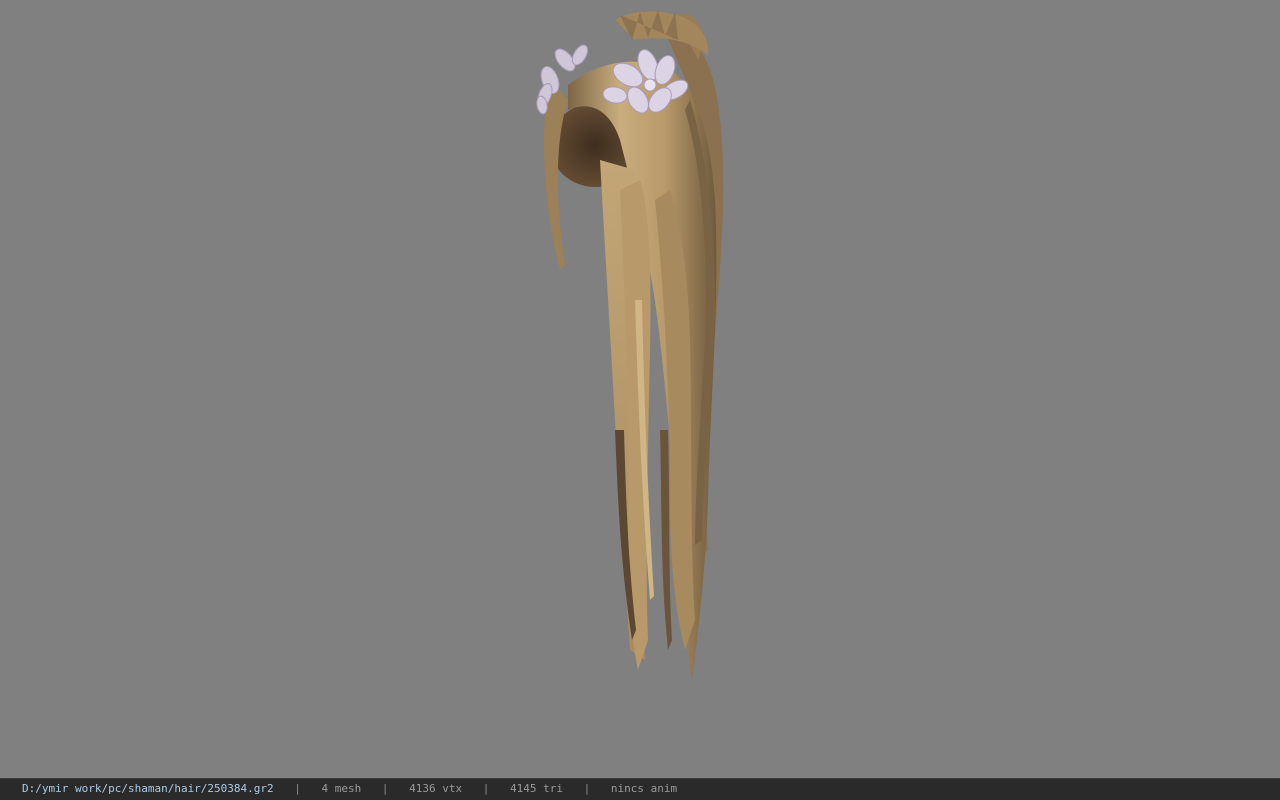 This screenshot has width=1280, height=800. I want to click on vertex-count: 4136 vtx, so click(436, 788).